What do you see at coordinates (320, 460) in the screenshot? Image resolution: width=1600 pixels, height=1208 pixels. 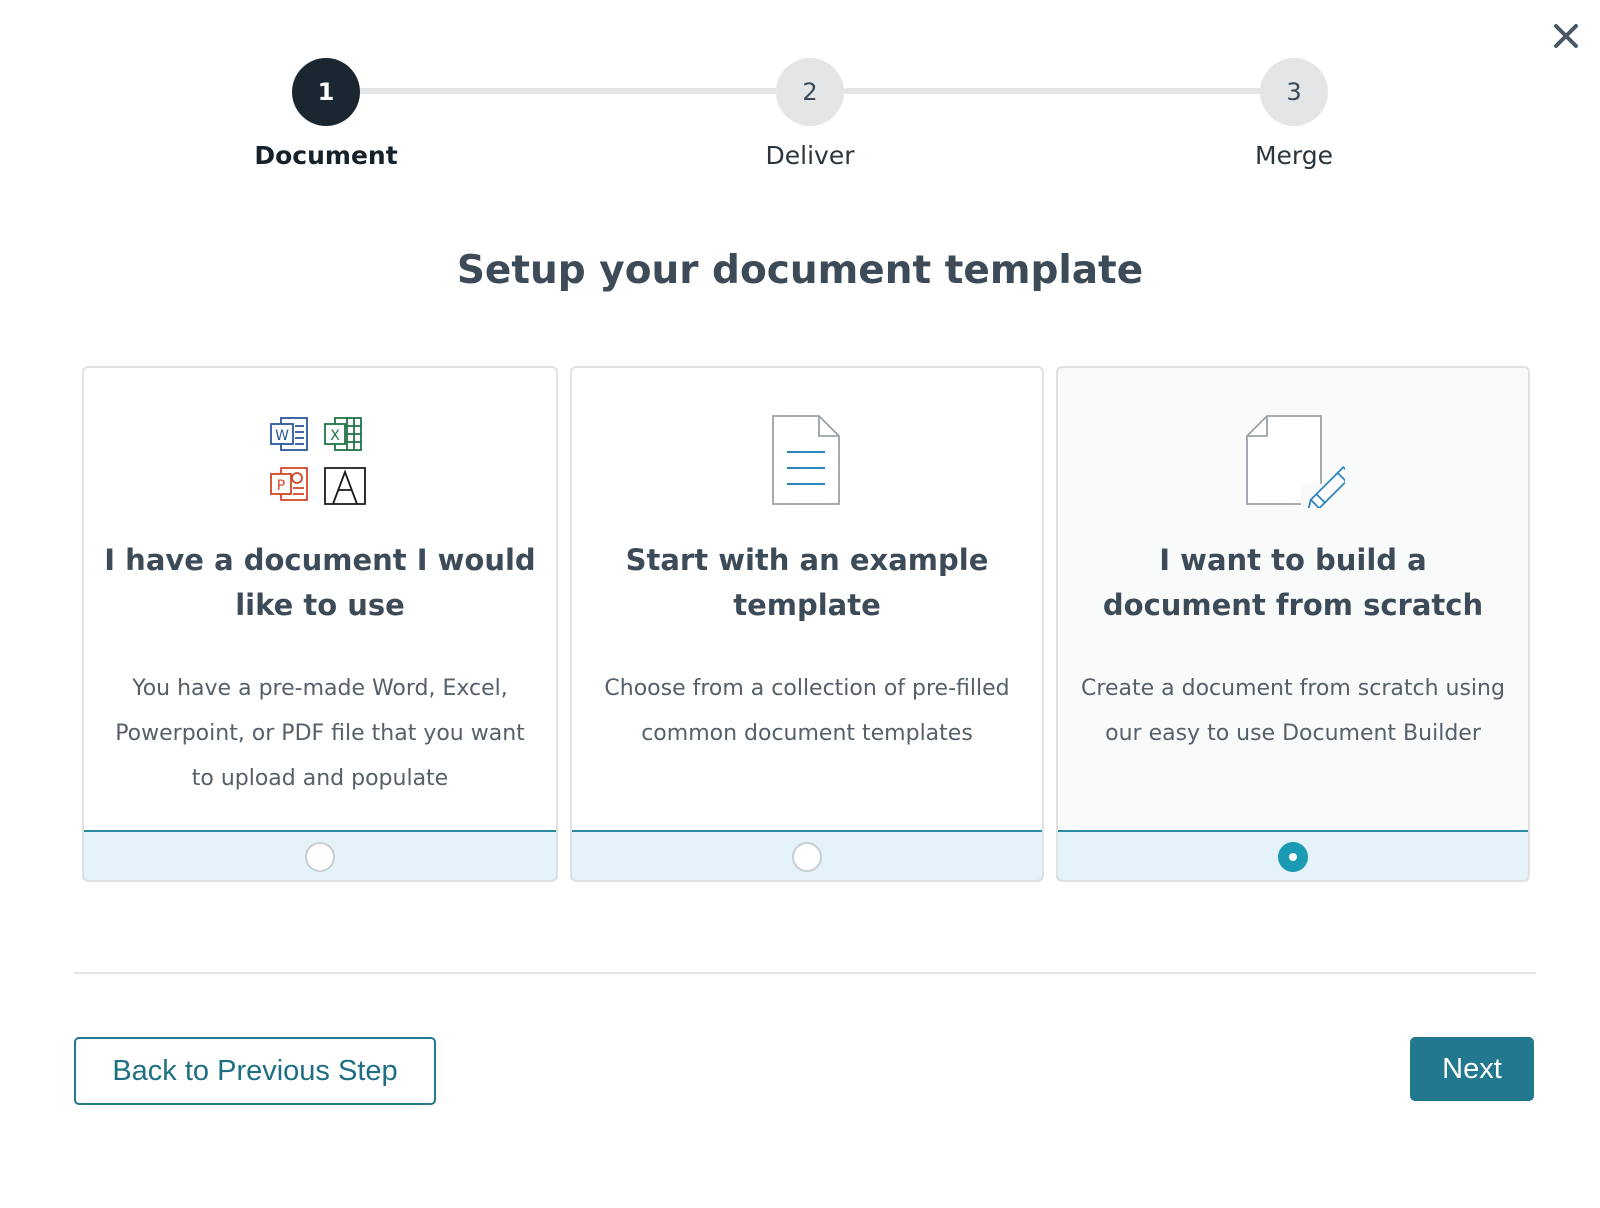 I see `office-files-icon: W X P` at bounding box center [320, 460].